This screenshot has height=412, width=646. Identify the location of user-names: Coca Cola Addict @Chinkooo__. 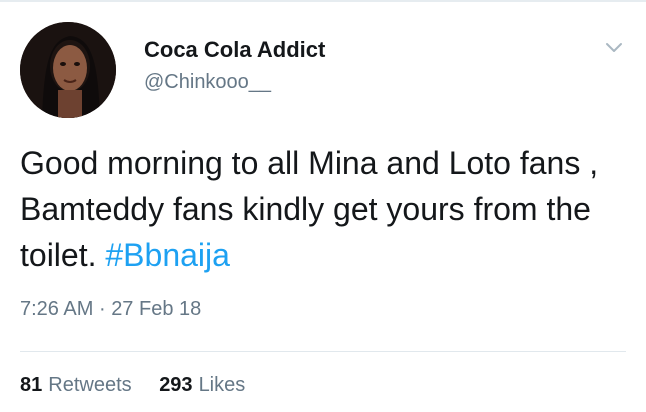
(234, 66).